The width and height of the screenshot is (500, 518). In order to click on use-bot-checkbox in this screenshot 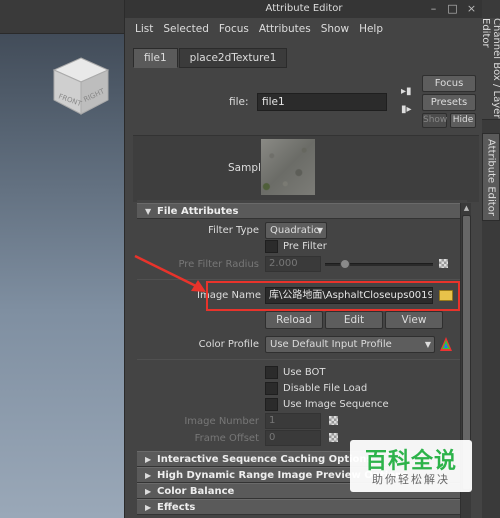, I will do `click(271, 372)`.